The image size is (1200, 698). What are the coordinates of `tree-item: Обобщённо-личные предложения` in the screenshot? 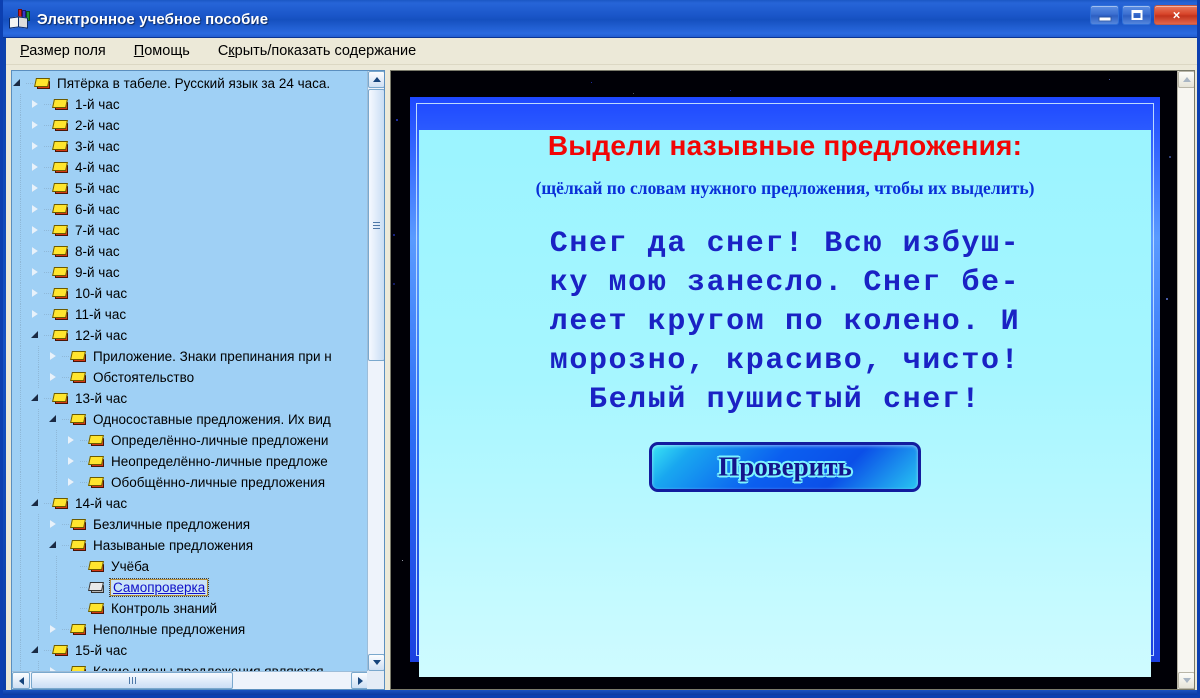 It's located at (190, 482).